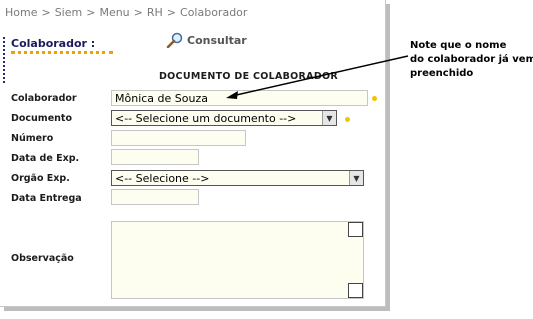 This screenshot has width=533, height=319. Describe the element at coordinates (206, 118) in the screenshot. I see `documento-selected-value: <-- Selecione um documento -->` at that location.